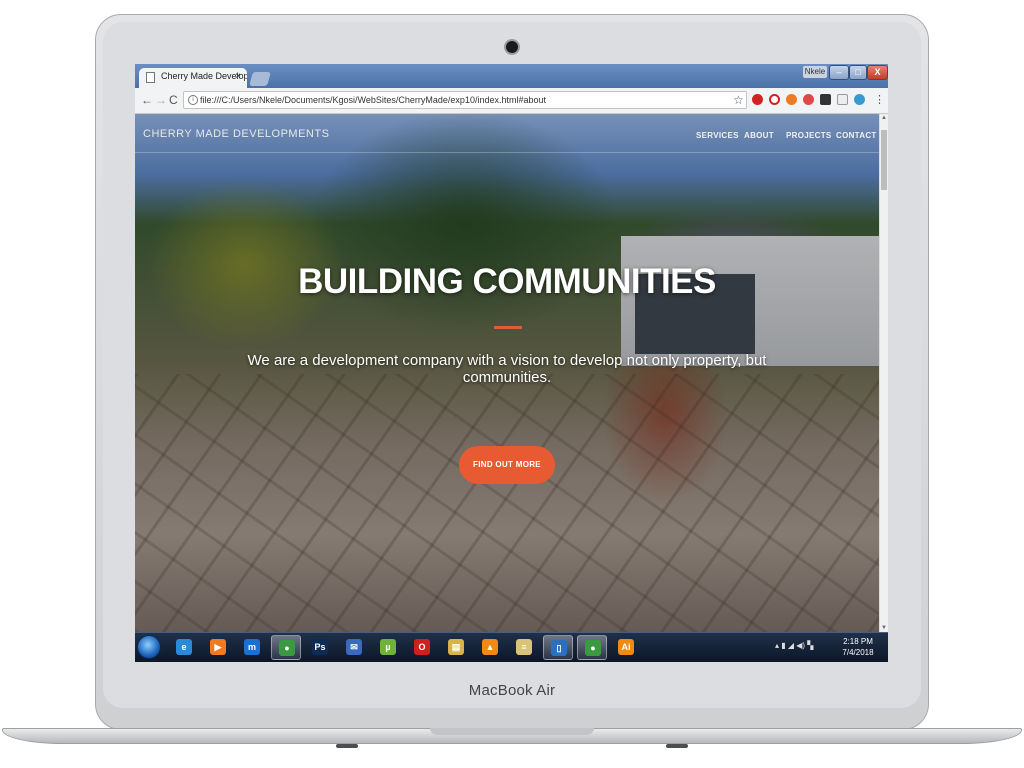 This screenshot has width=1024, height=768. I want to click on taskbar-item: ▤, so click(456, 647).